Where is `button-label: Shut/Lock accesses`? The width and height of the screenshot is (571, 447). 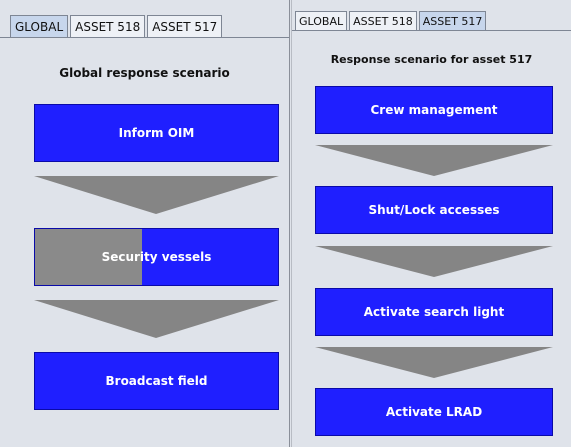
button-label: Shut/Lock accesses is located at coordinates (434, 210).